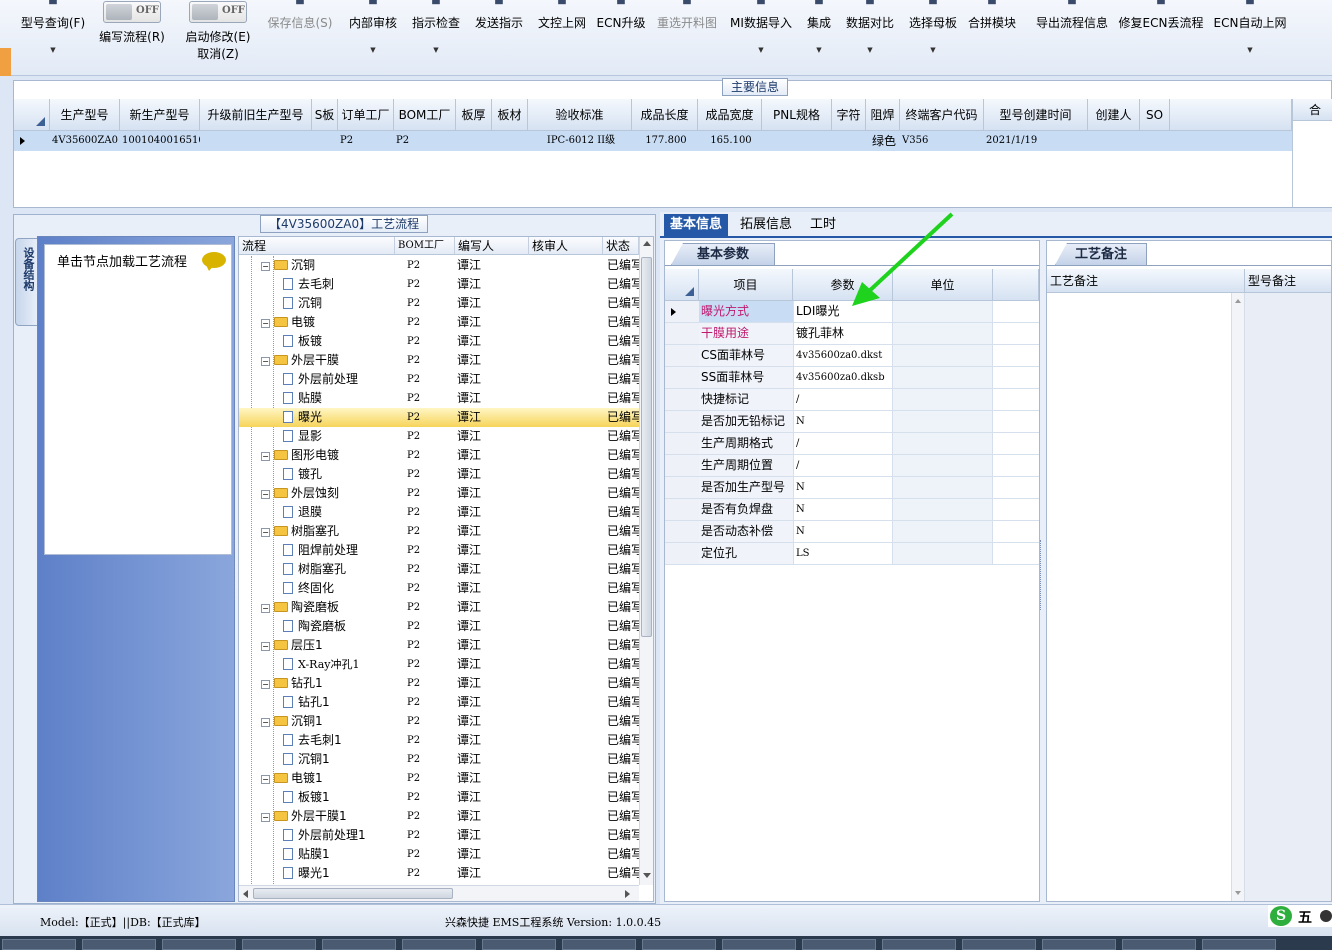 This screenshot has width=1332, height=950. Describe the element at coordinates (328, 493) in the screenshot. I see `tree-node: − 外层蚀刻` at that location.